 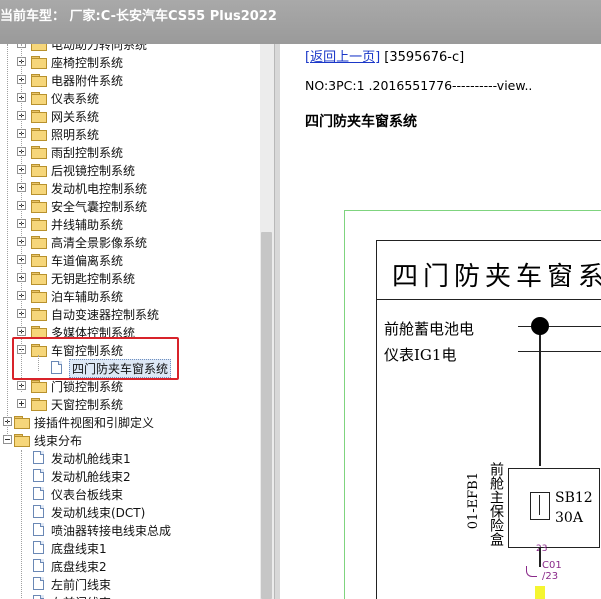 I want to click on fuse-rating: 30A, so click(x=569, y=518).